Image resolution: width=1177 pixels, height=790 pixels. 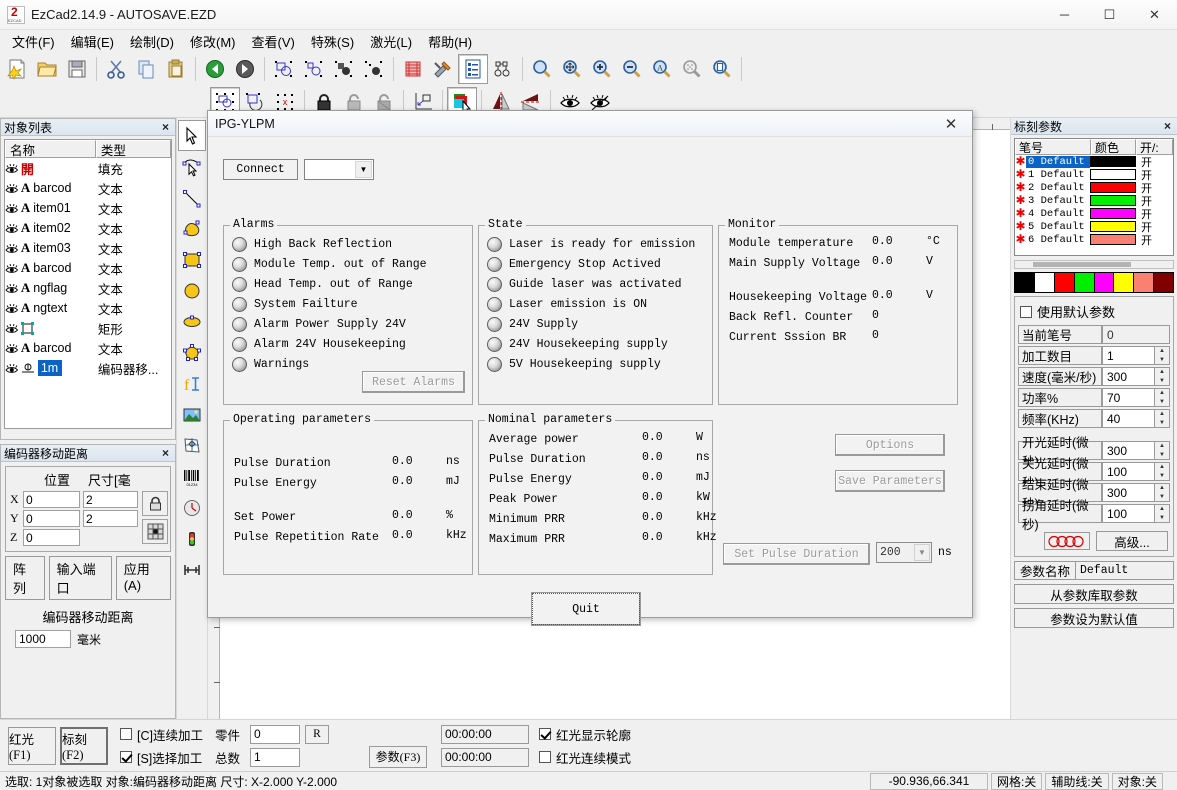 What do you see at coordinates (51, 499) in the screenshot?
I see `position-x-input: 0` at bounding box center [51, 499].